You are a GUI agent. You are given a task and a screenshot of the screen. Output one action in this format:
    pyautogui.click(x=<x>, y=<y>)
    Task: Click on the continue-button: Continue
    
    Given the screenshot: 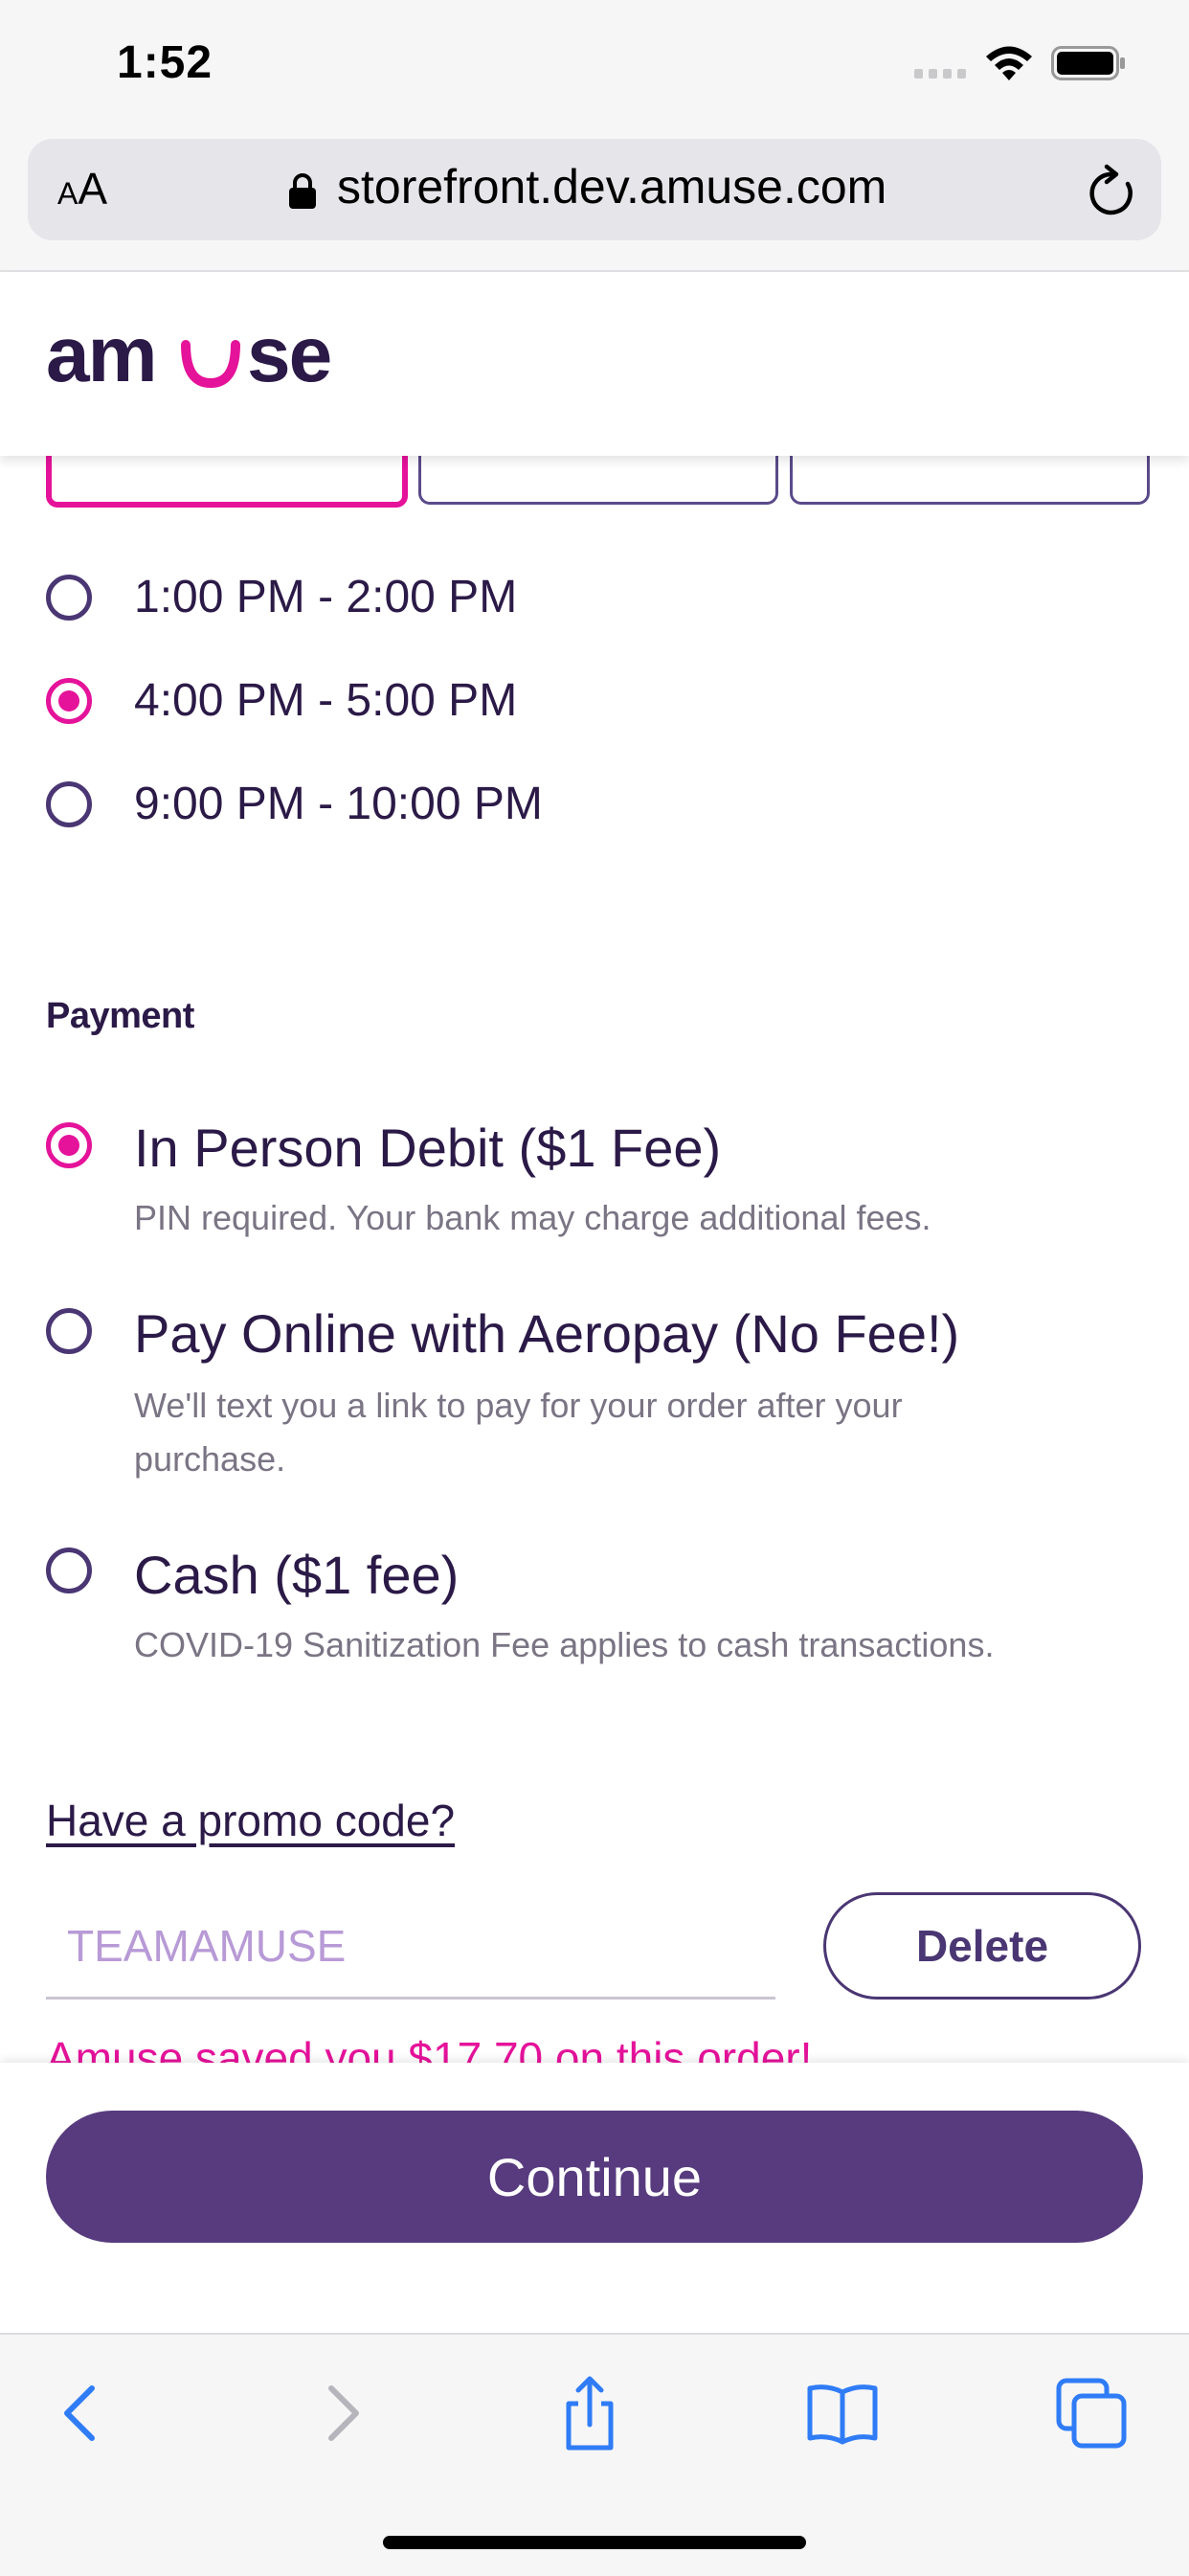 What is the action you would take?
    pyautogui.click(x=594, y=2177)
    